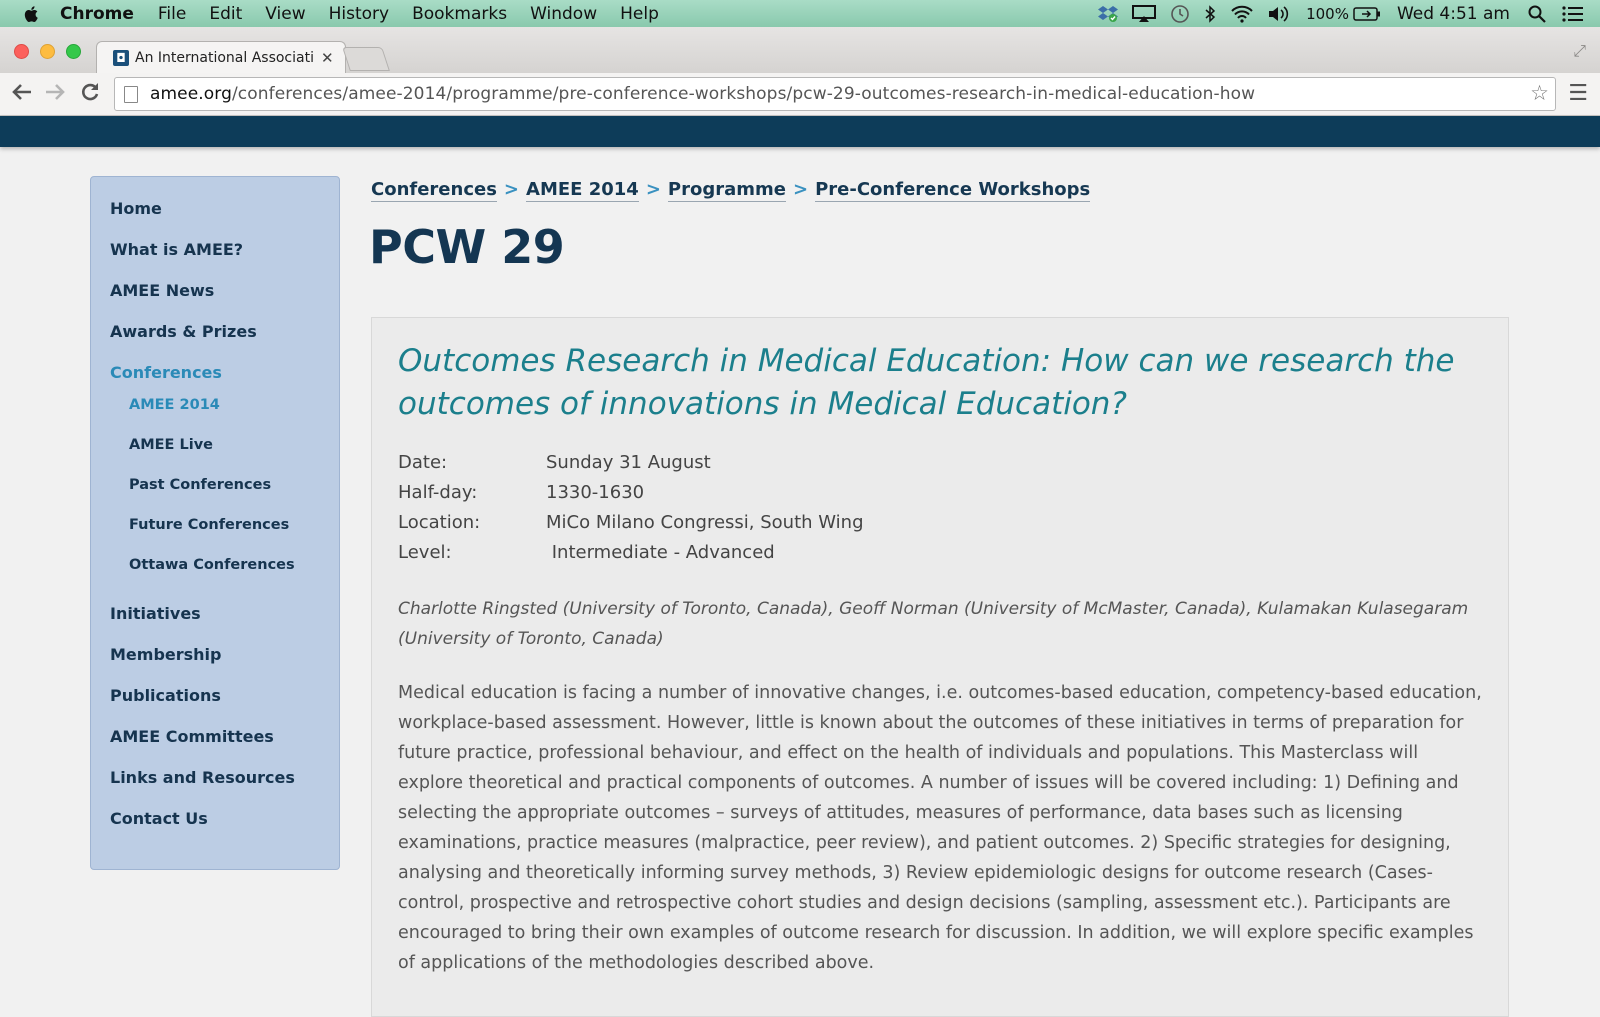  I want to click on active-tab: ◘ An International Associatio ✕, so click(221, 57).